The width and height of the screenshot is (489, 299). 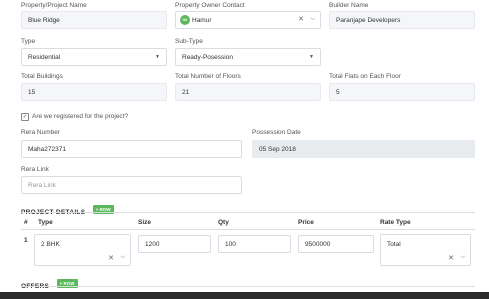 I want to click on property-name-input: Blue Ridge, so click(x=94, y=20).